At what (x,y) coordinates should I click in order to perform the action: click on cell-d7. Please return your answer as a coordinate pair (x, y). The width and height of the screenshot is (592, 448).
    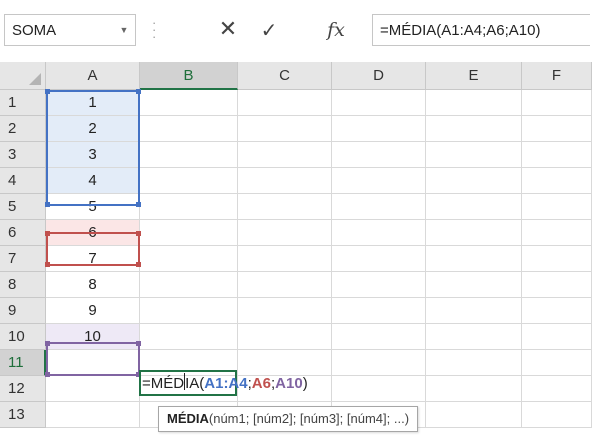
    Looking at the image, I should click on (379, 259).